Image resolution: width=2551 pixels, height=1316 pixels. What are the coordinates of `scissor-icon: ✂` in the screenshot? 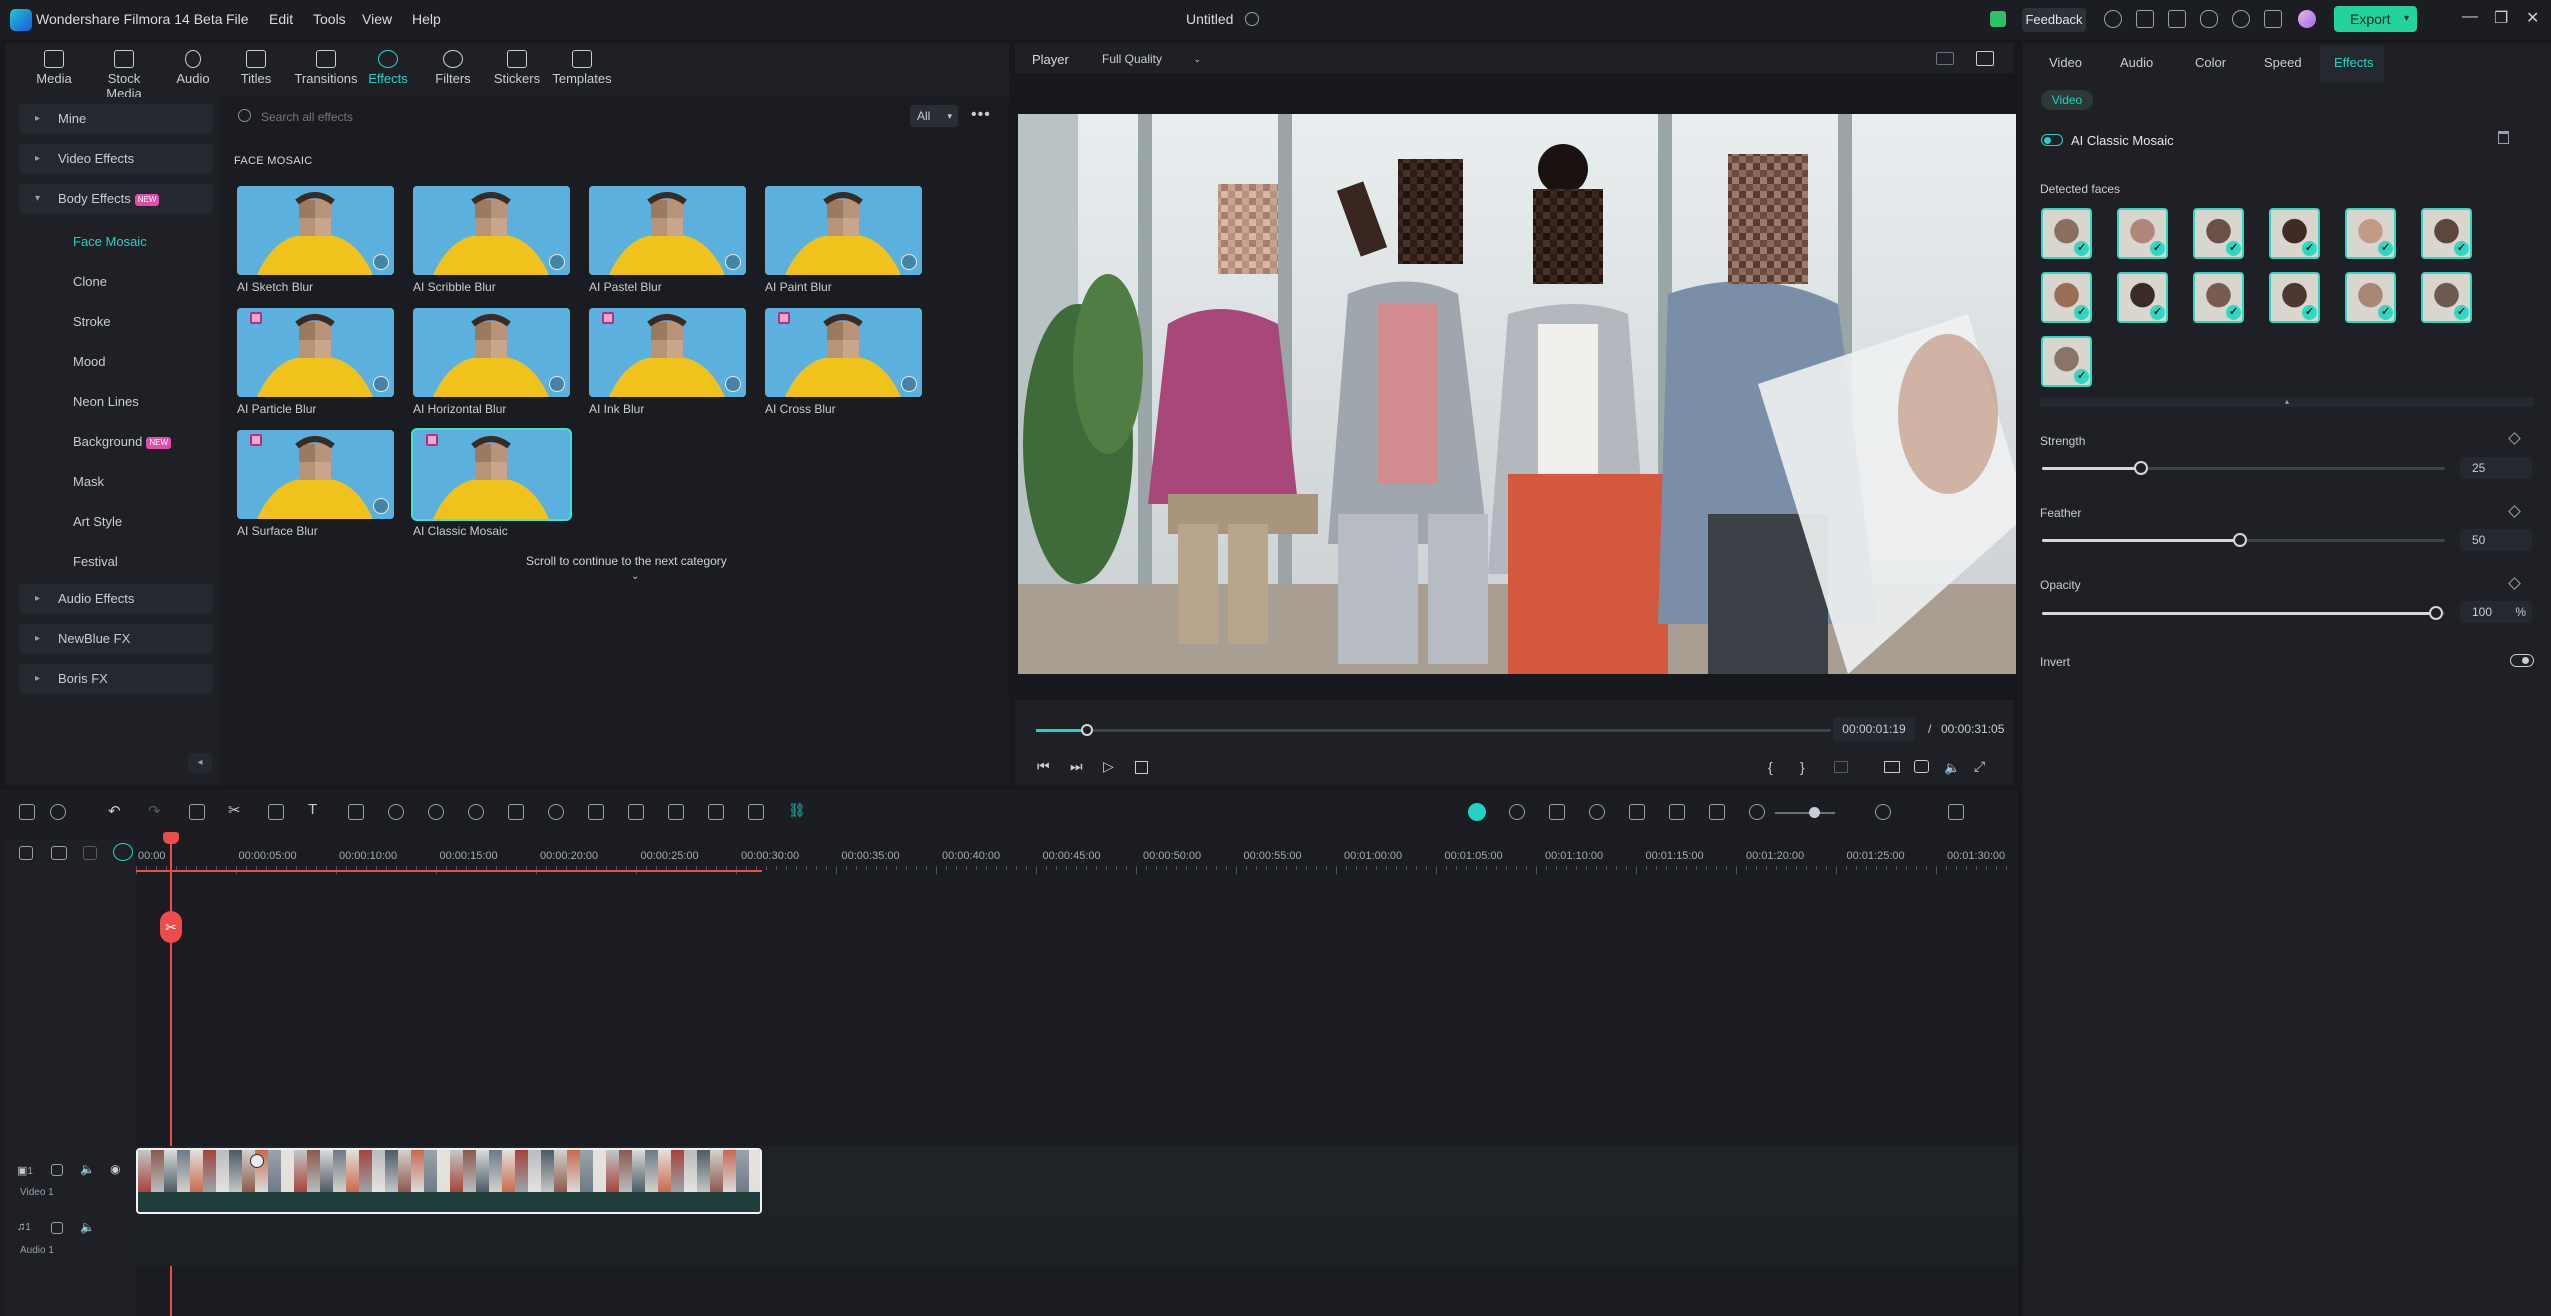 It's located at (171, 927).